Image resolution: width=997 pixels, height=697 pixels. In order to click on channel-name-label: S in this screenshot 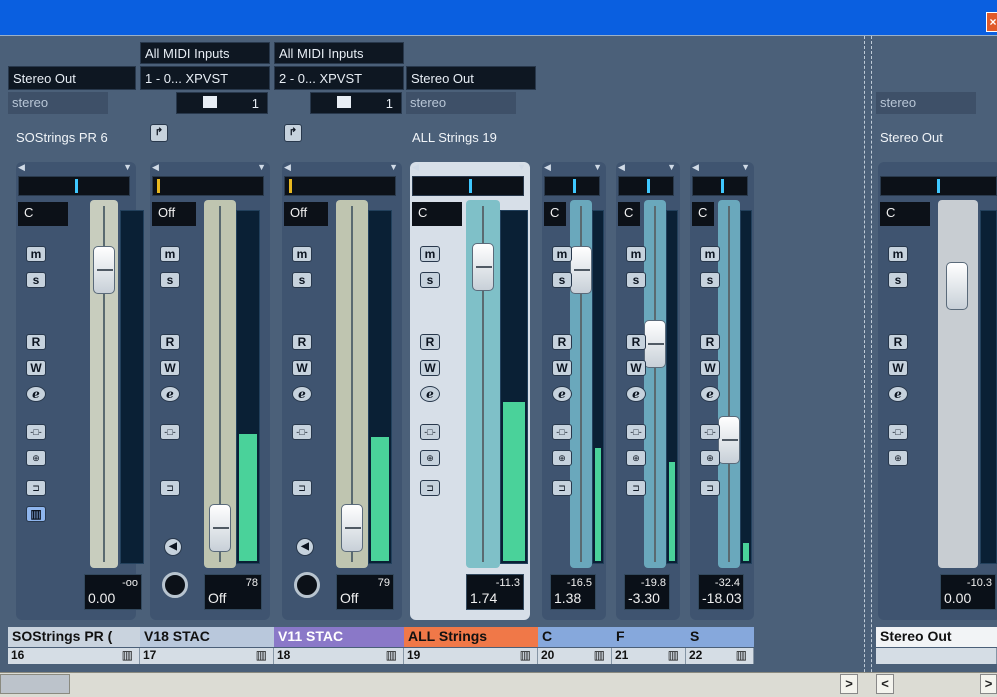, I will do `click(720, 637)`.